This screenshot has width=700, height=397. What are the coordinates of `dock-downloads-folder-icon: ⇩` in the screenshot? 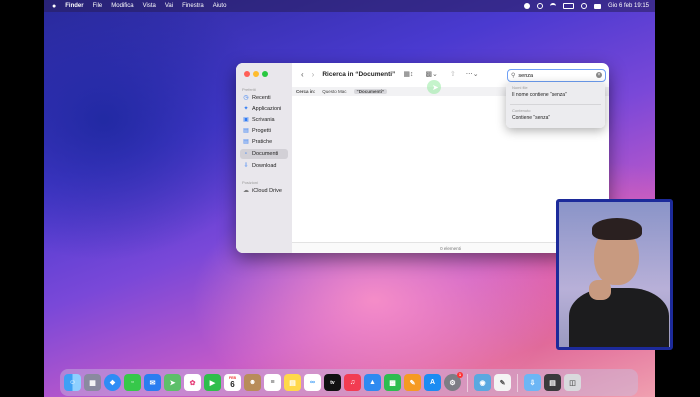 It's located at (532, 382).